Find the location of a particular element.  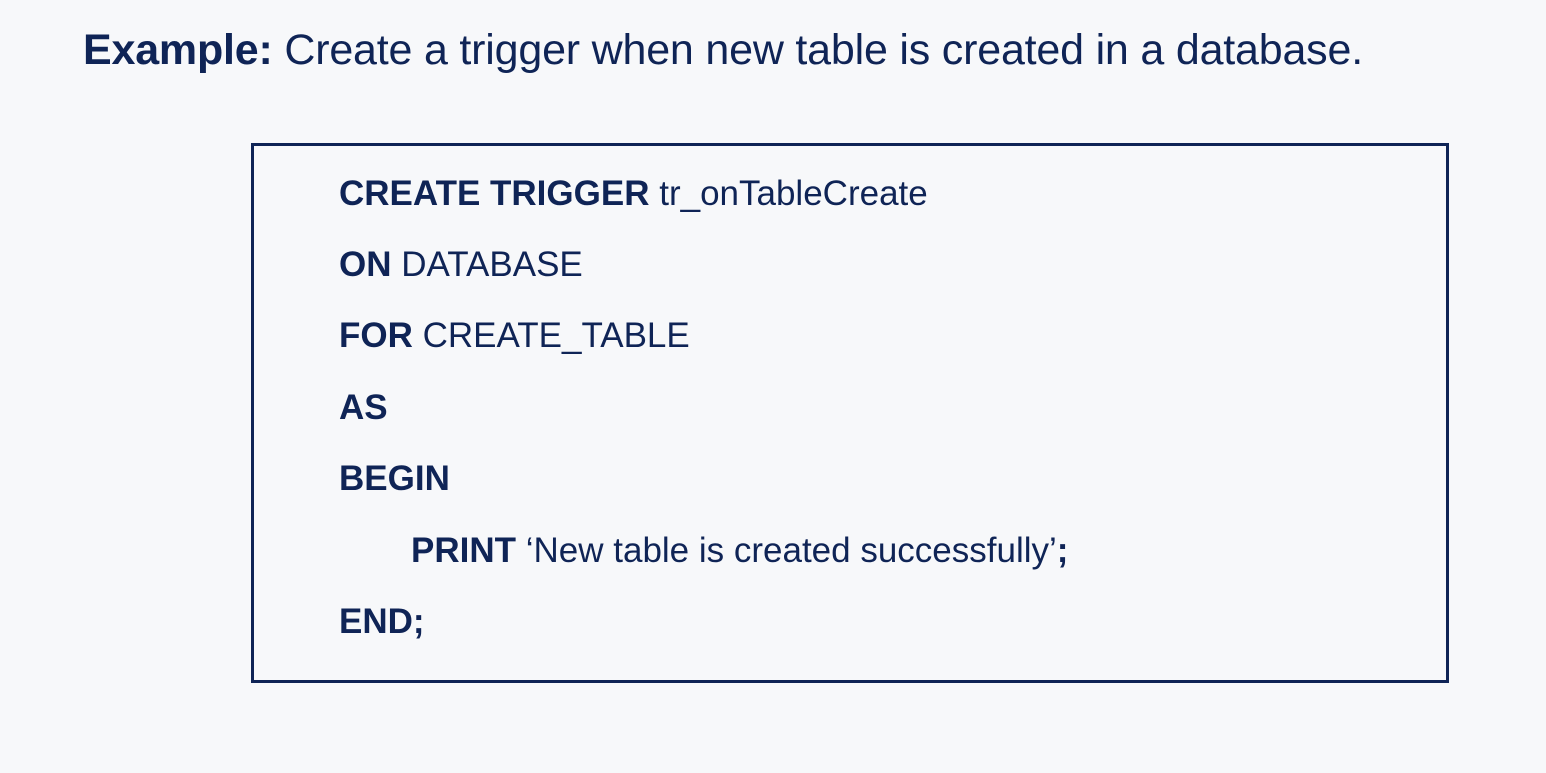

code-keyword: AS is located at coordinates (363, 407).